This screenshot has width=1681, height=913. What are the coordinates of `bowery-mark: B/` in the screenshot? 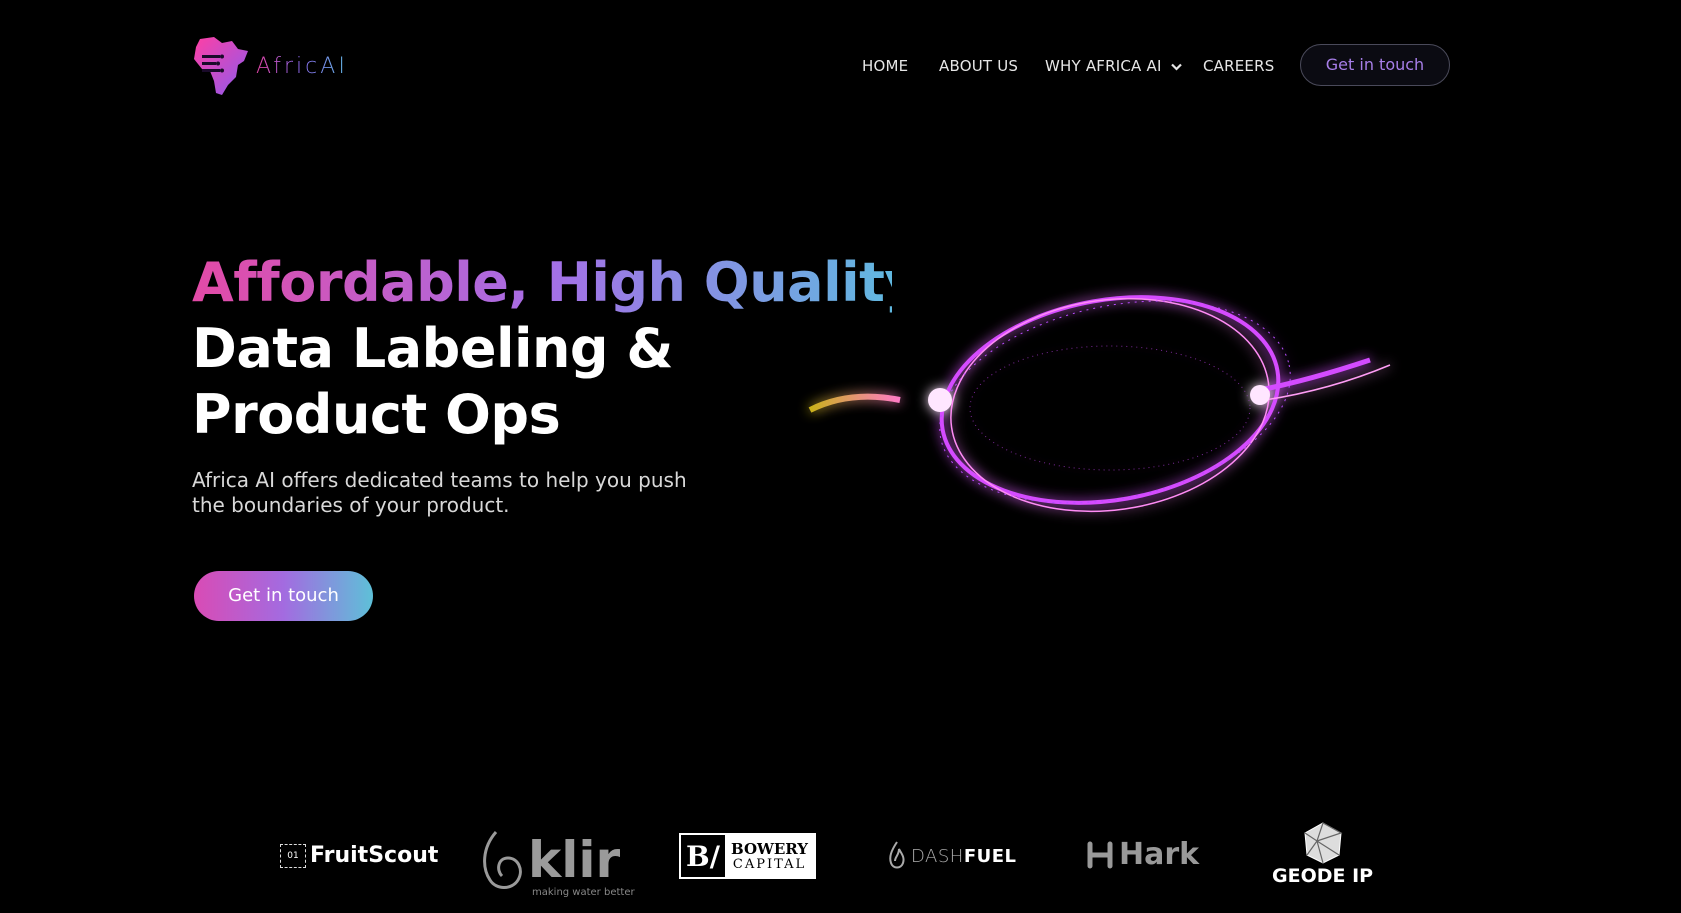 It's located at (703, 856).